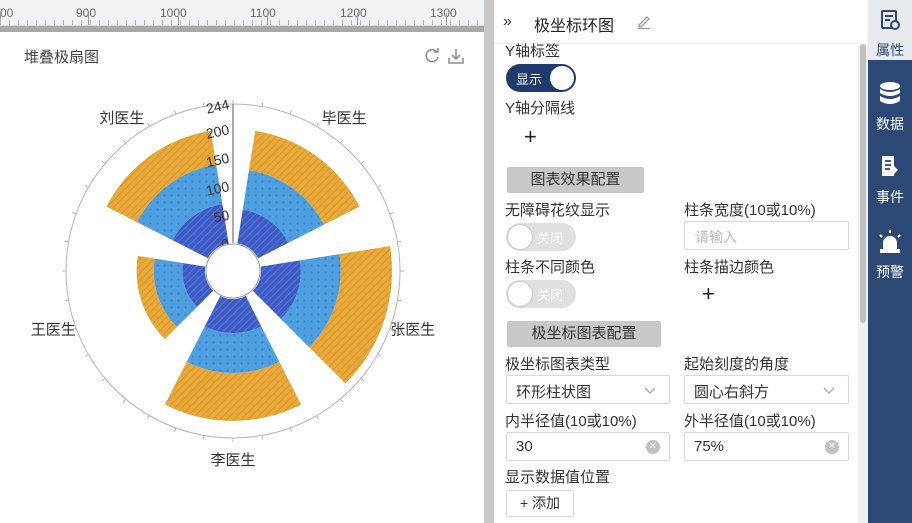 This screenshot has height=523, width=912. I want to click on edit-icon, so click(644, 21).